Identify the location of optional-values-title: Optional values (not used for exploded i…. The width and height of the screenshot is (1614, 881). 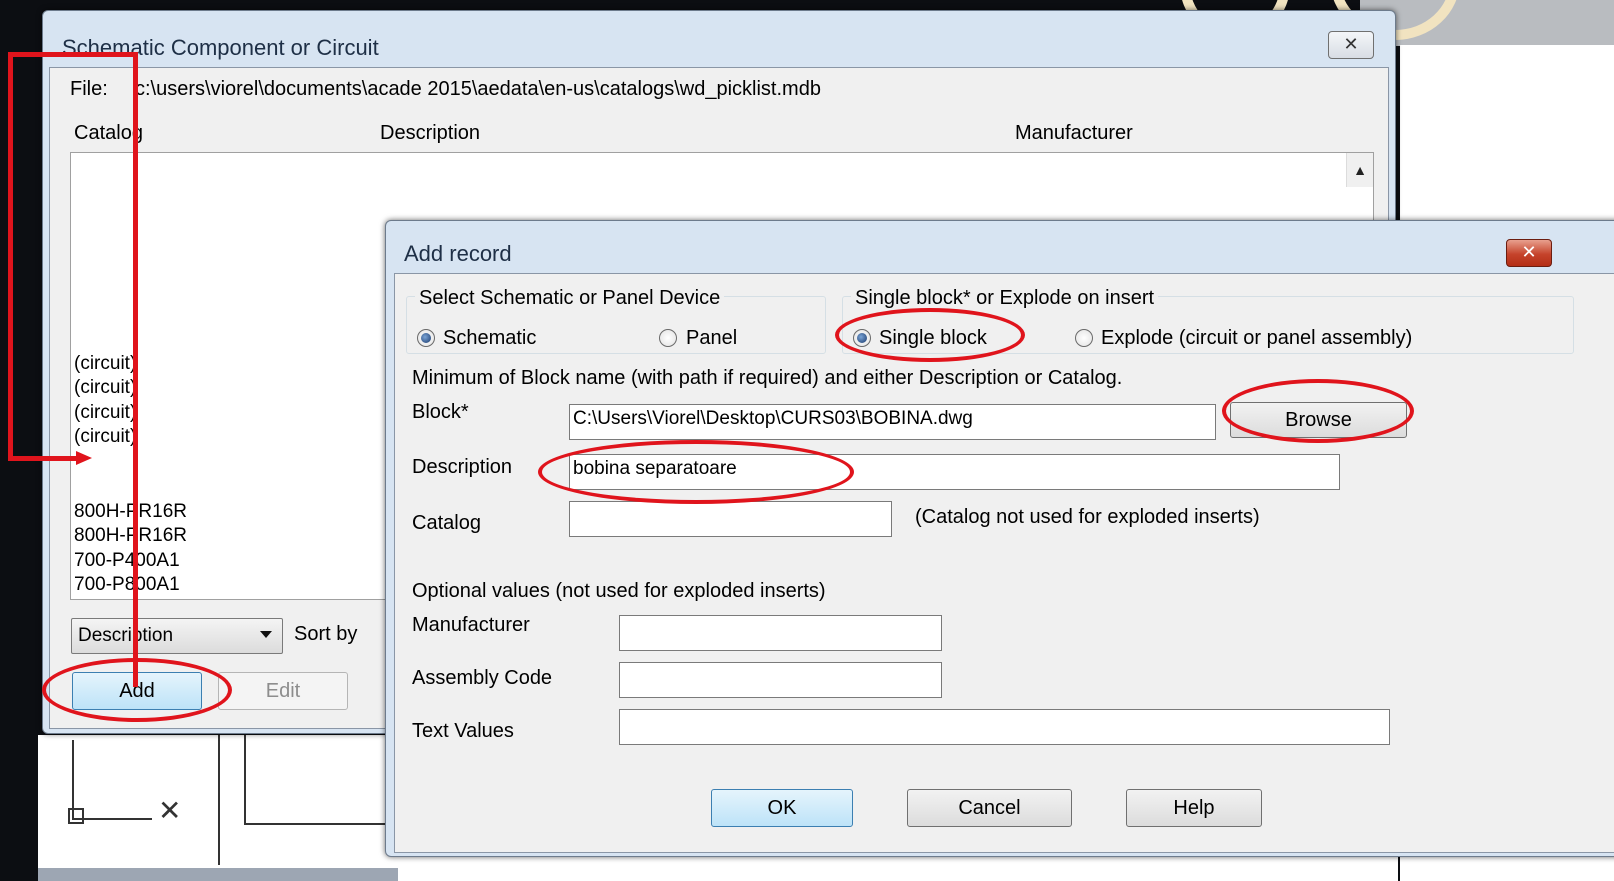
(619, 591).